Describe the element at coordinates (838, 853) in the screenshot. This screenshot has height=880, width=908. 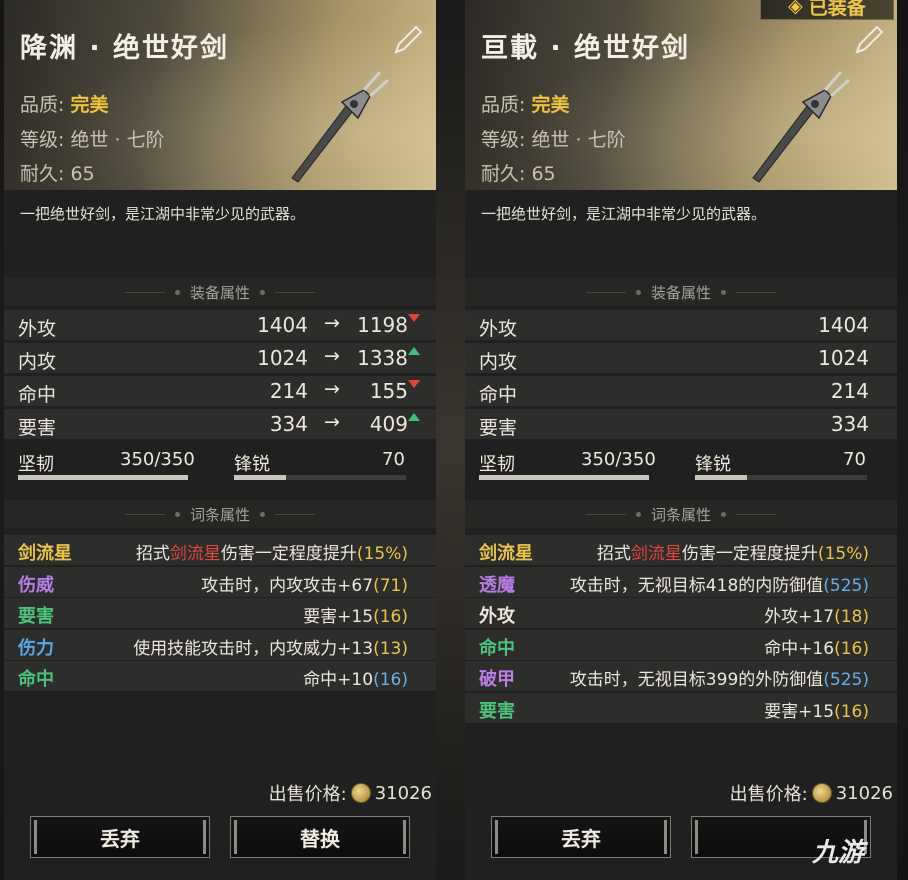
I see `watermark-logo: 九游` at that location.